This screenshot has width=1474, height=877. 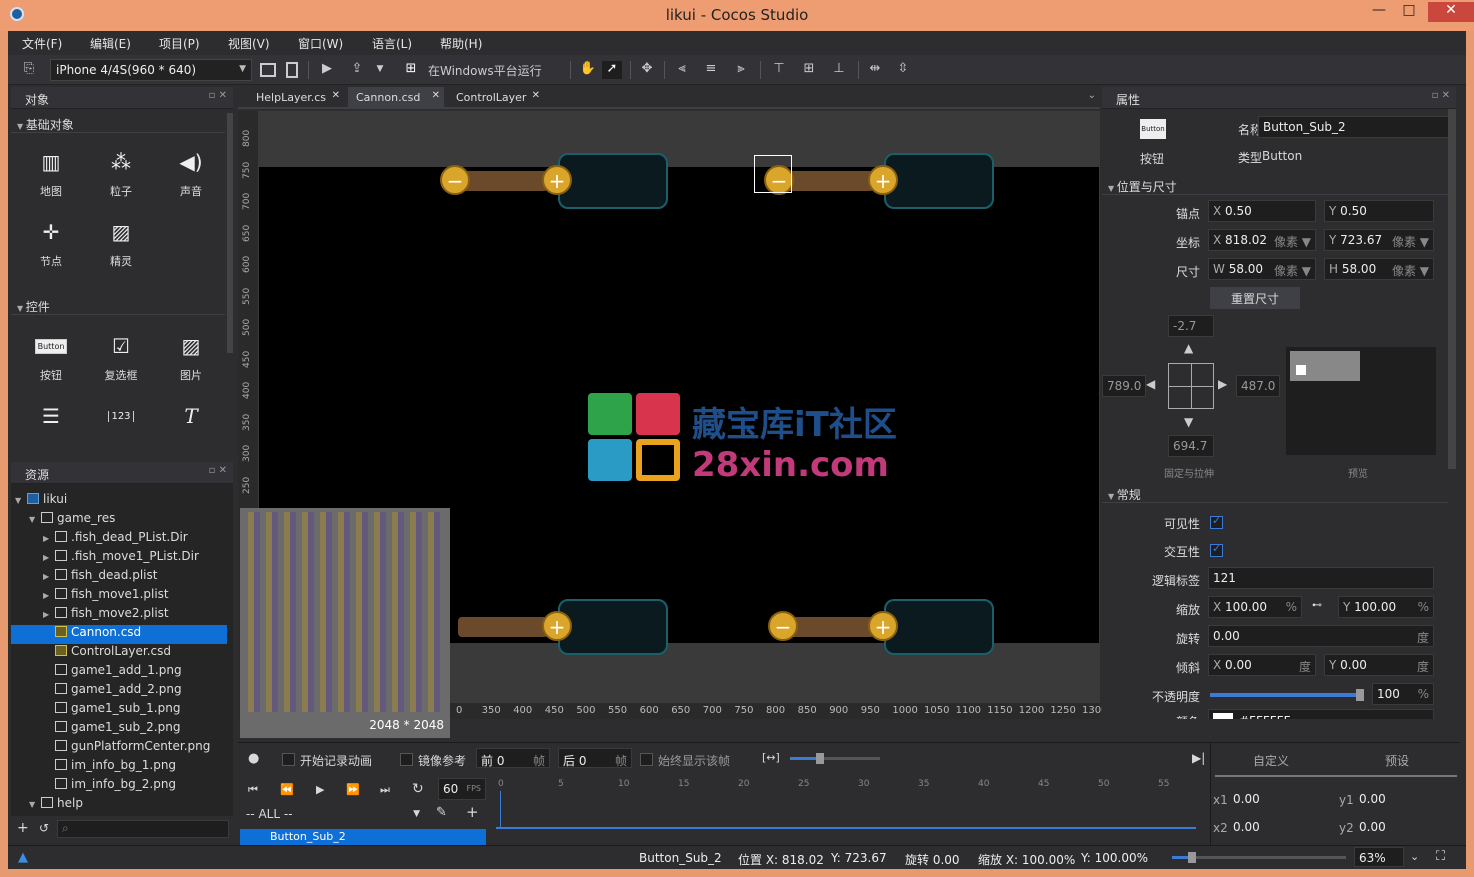 What do you see at coordinates (268, 70) in the screenshot?
I see `landscape-icon` at bounding box center [268, 70].